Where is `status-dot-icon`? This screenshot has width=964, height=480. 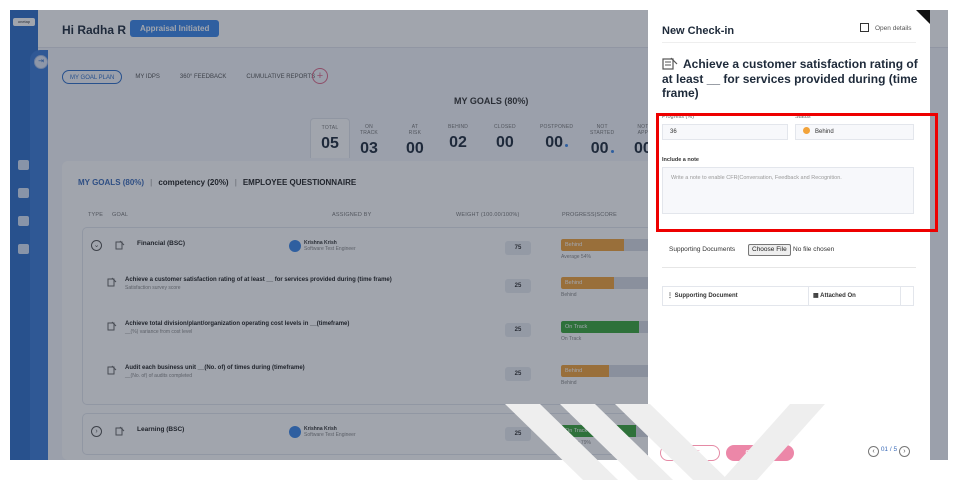
status-dot-icon is located at coordinates (806, 130).